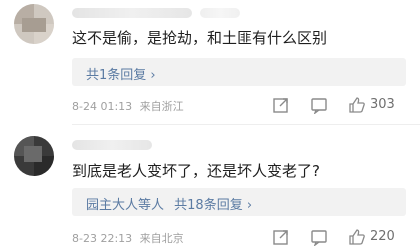 The width and height of the screenshot is (420, 248). I want to click on reply-count-link: 共18条回复, so click(208, 205).